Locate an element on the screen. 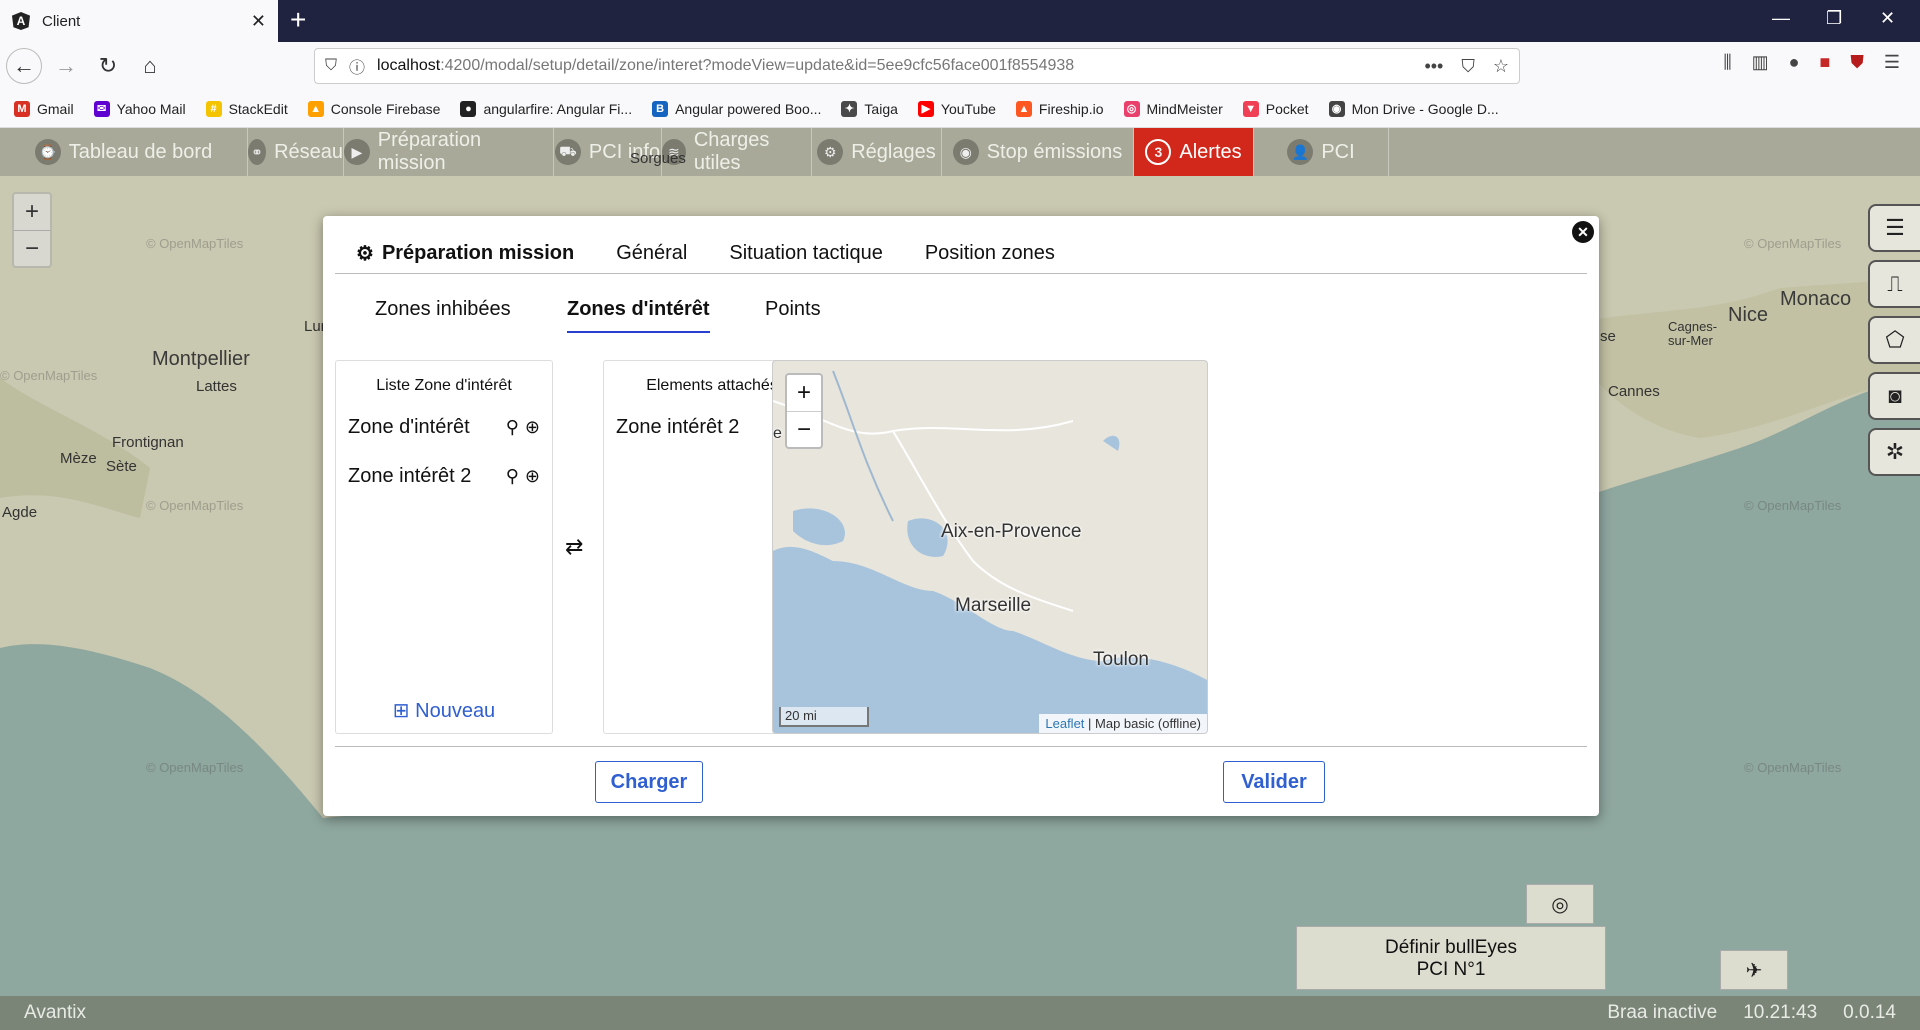 This screenshot has width=1920, height=1030. ublock-icon: ⛊ is located at coordinates (1857, 62).